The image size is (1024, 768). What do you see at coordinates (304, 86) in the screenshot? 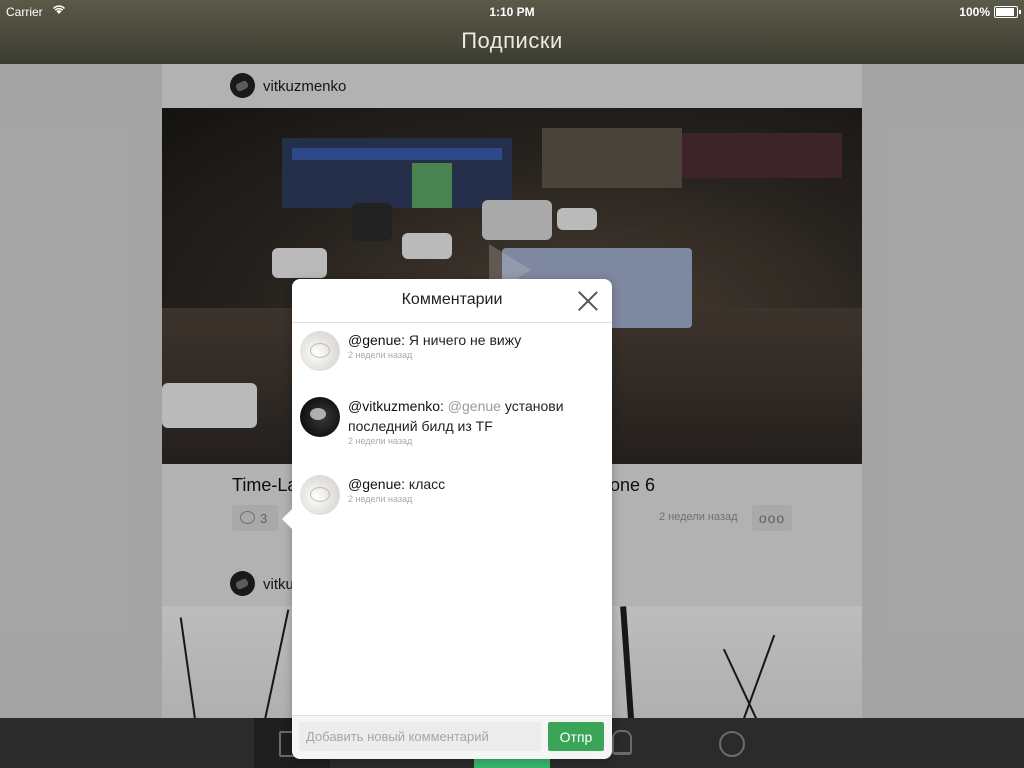
I see `post-username: vitkuzmenko` at bounding box center [304, 86].